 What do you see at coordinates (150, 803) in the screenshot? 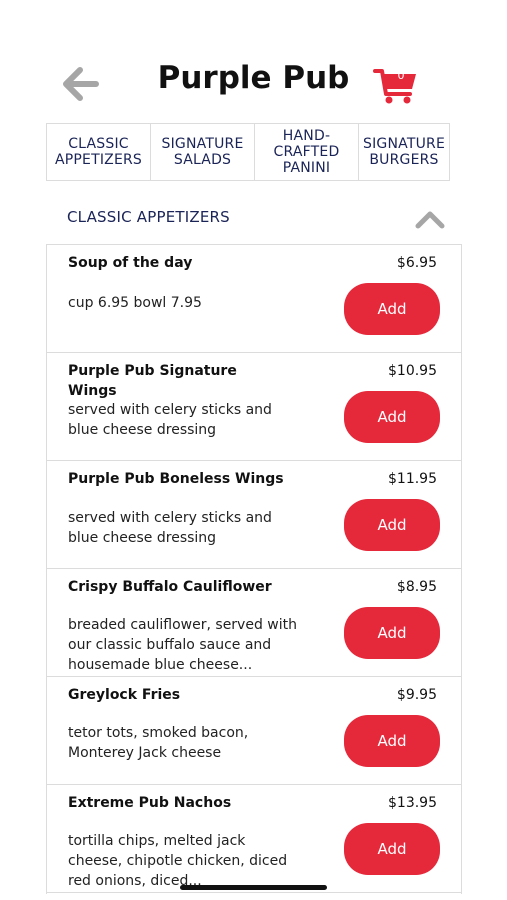
I see `item-name: Extreme Pub Nachos` at bounding box center [150, 803].